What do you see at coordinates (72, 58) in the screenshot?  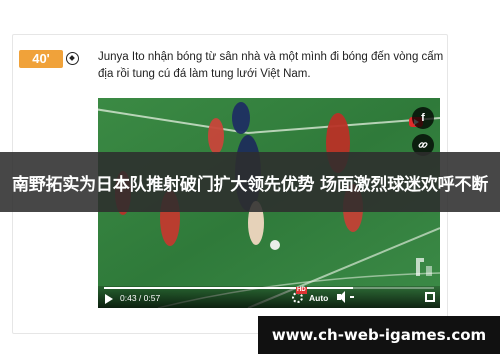 I see `soccer-ball-icon` at bounding box center [72, 58].